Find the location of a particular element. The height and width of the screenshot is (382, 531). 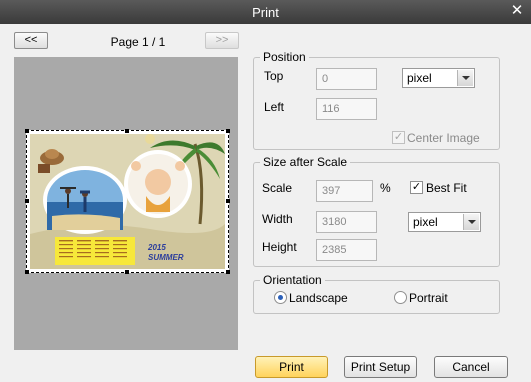

top-field is located at coordinates (346, 79).